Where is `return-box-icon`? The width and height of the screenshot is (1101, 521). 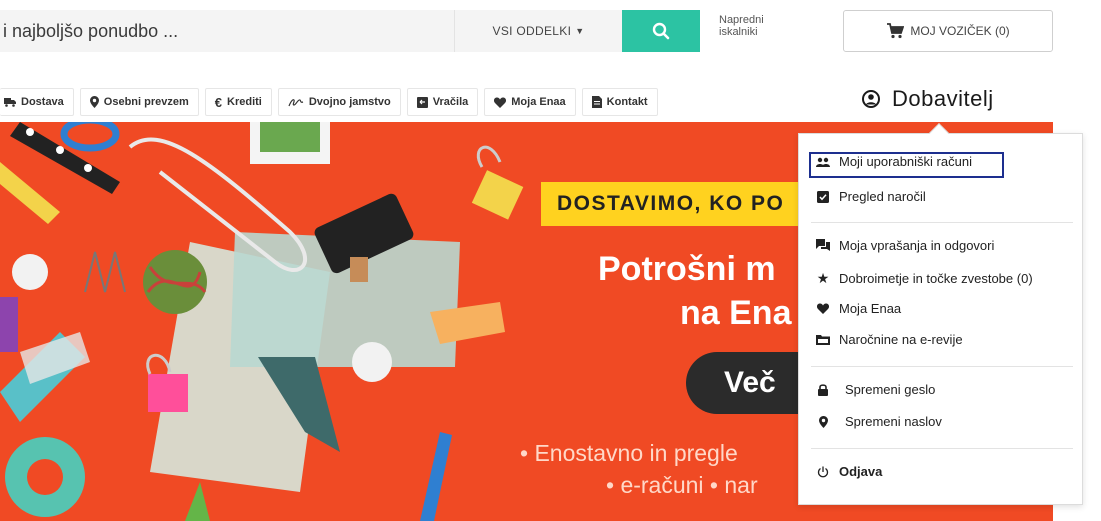 return-box-icon is located at coordinates (422, 102).